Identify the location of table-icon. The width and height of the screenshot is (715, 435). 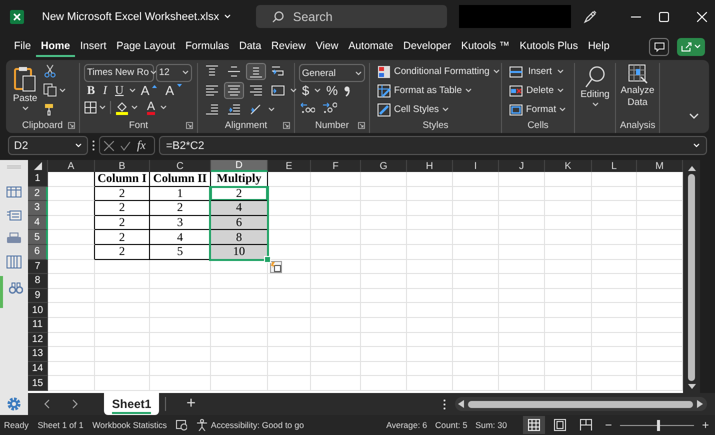
(14, 192).